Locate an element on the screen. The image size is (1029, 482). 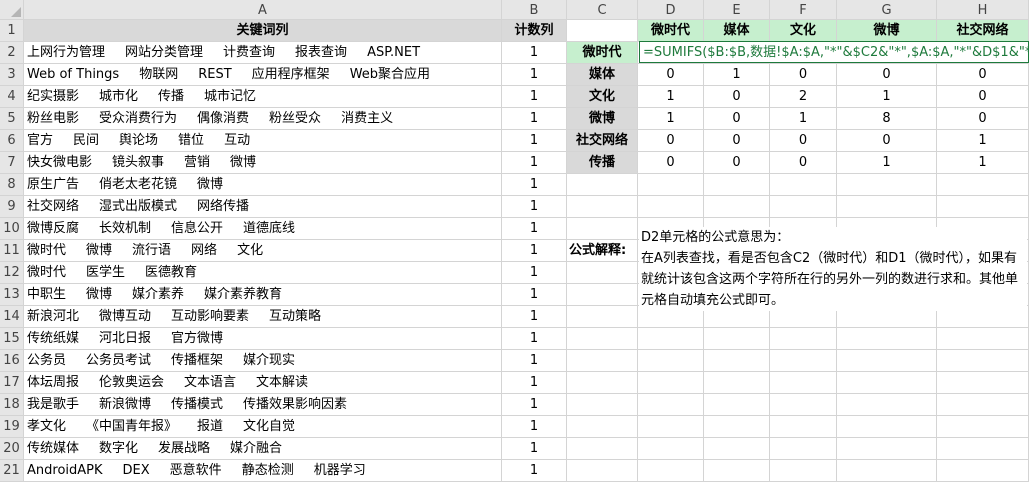
keyword-cell: 孝文化 《中国青年报》 报道 文化自觉 is located at coordinates (263, 427).